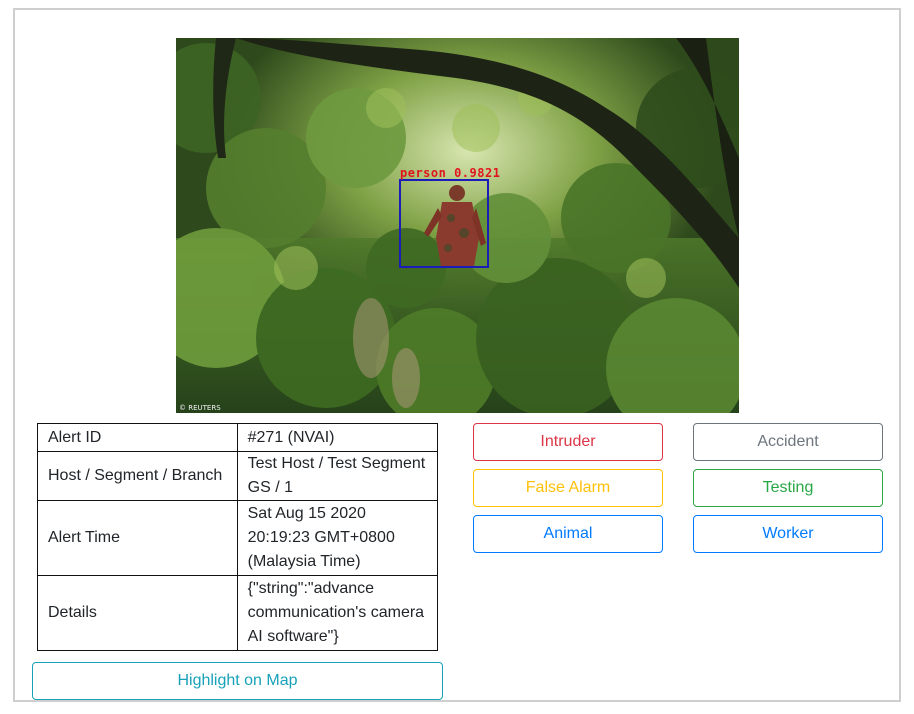  I want to click on image-watermark: © REUTERS, so click(200, 408).